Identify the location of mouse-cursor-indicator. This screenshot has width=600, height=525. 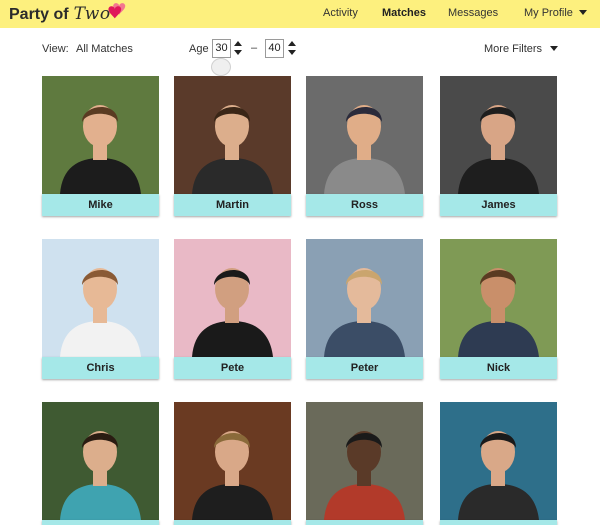
(221, 67).